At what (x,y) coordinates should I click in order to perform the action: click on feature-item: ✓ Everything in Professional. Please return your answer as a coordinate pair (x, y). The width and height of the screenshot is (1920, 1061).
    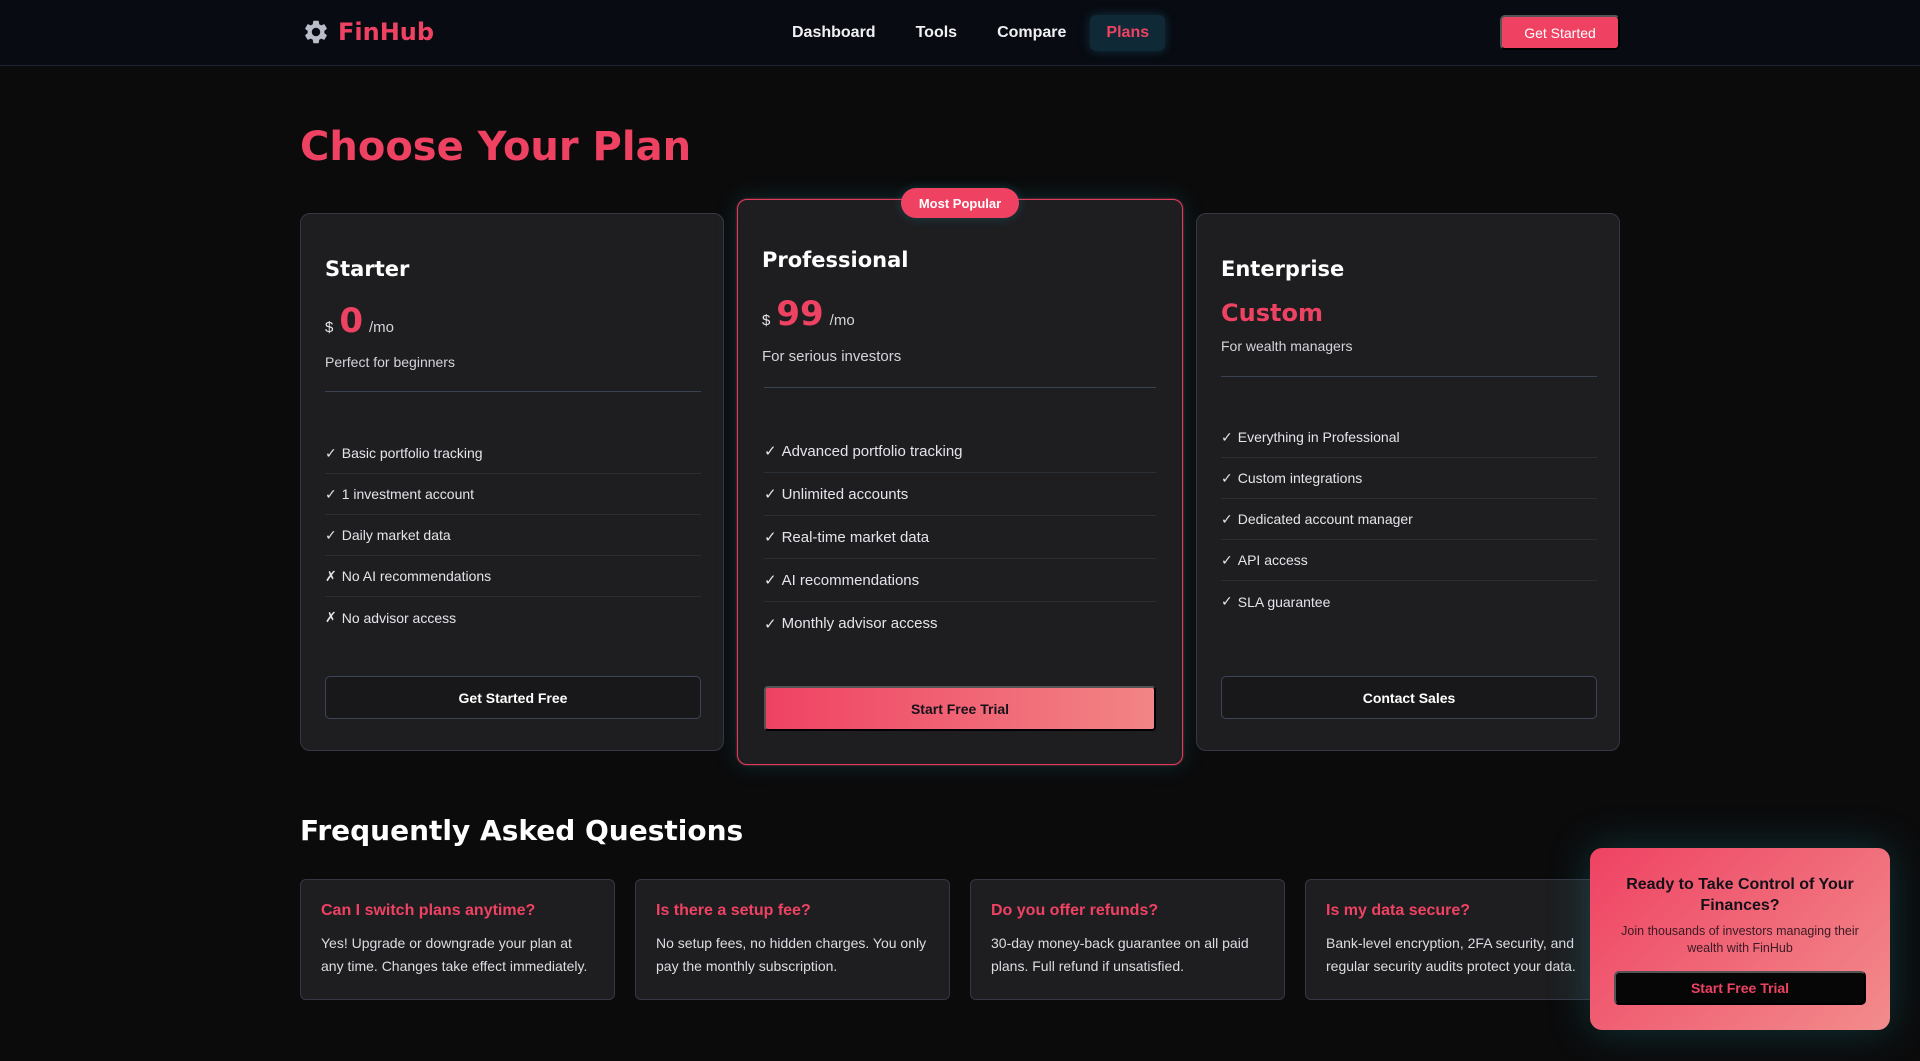
    Looking at the image, I should click on (1409, 437).